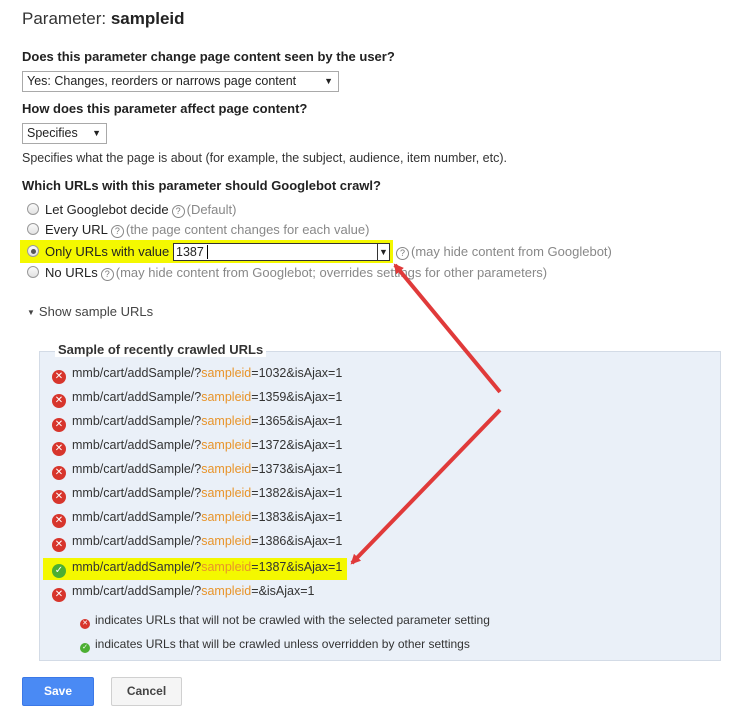 The image size is (737, 725). I want to click on url-suffix: =1386&isAjax=1, so click(297, 541).